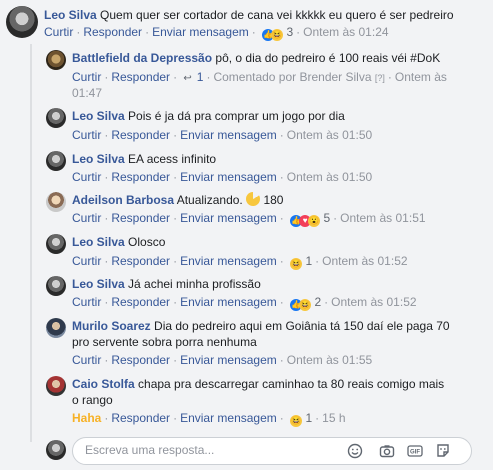 This screenshot has height=470, width=493. Describe the element at coordinates (123, 200) in the screenshot. I see `commenter-name: Adeilson Barbosa` at that location.